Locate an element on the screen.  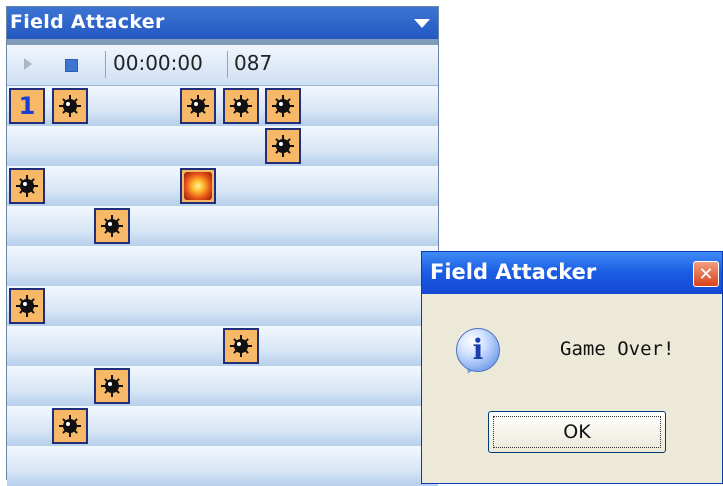
tile-number: 1 is located at coordinates (27, 106).